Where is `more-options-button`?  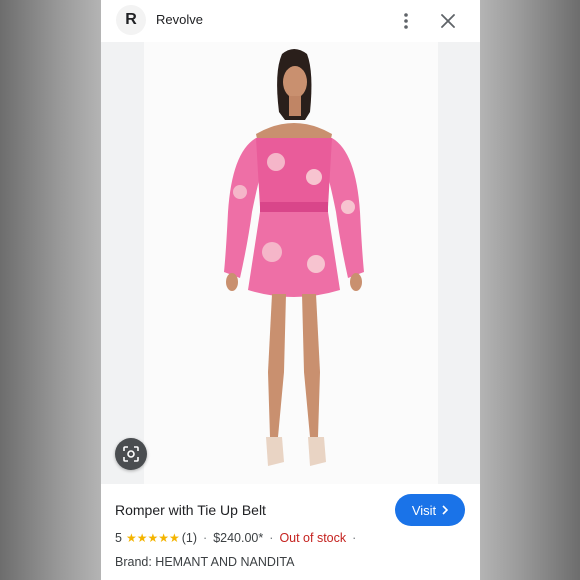 more-options-button is located at coordinates (406, 21).